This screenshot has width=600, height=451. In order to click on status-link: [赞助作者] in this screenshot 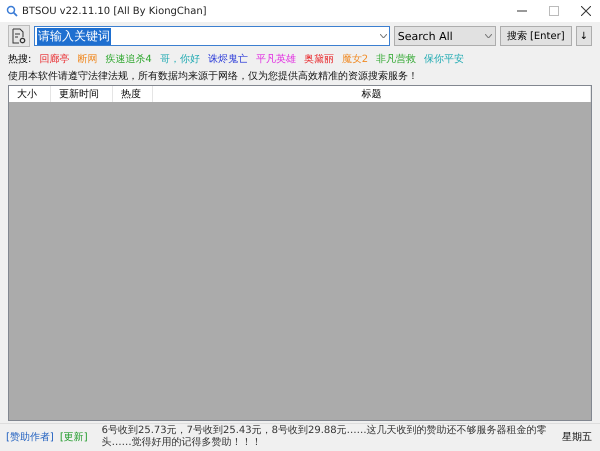, I will do `click(30, 437)`.